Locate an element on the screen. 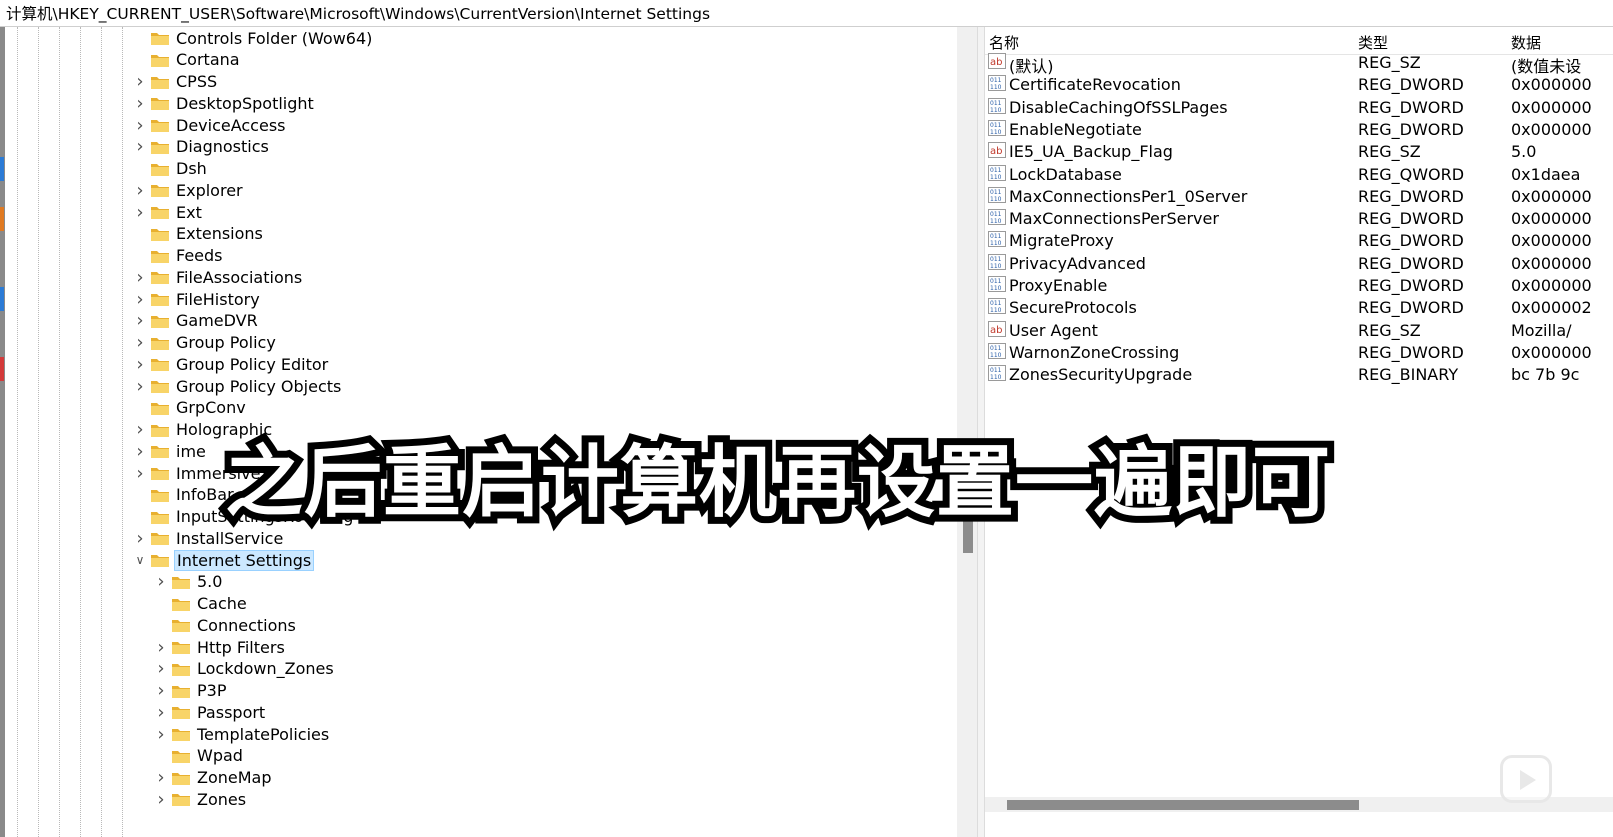 This screenshot has height=837, width=1613. value-name: CertificateRevocation is located at coordinates (1095, 85).